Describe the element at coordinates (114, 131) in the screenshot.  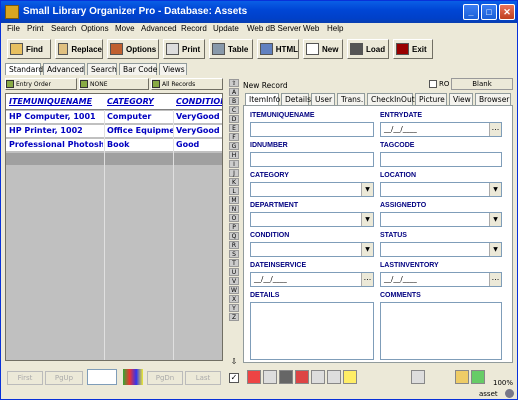
I see `table-row: HP Printer, 1002 Office Equipme VeryGood` at that location.